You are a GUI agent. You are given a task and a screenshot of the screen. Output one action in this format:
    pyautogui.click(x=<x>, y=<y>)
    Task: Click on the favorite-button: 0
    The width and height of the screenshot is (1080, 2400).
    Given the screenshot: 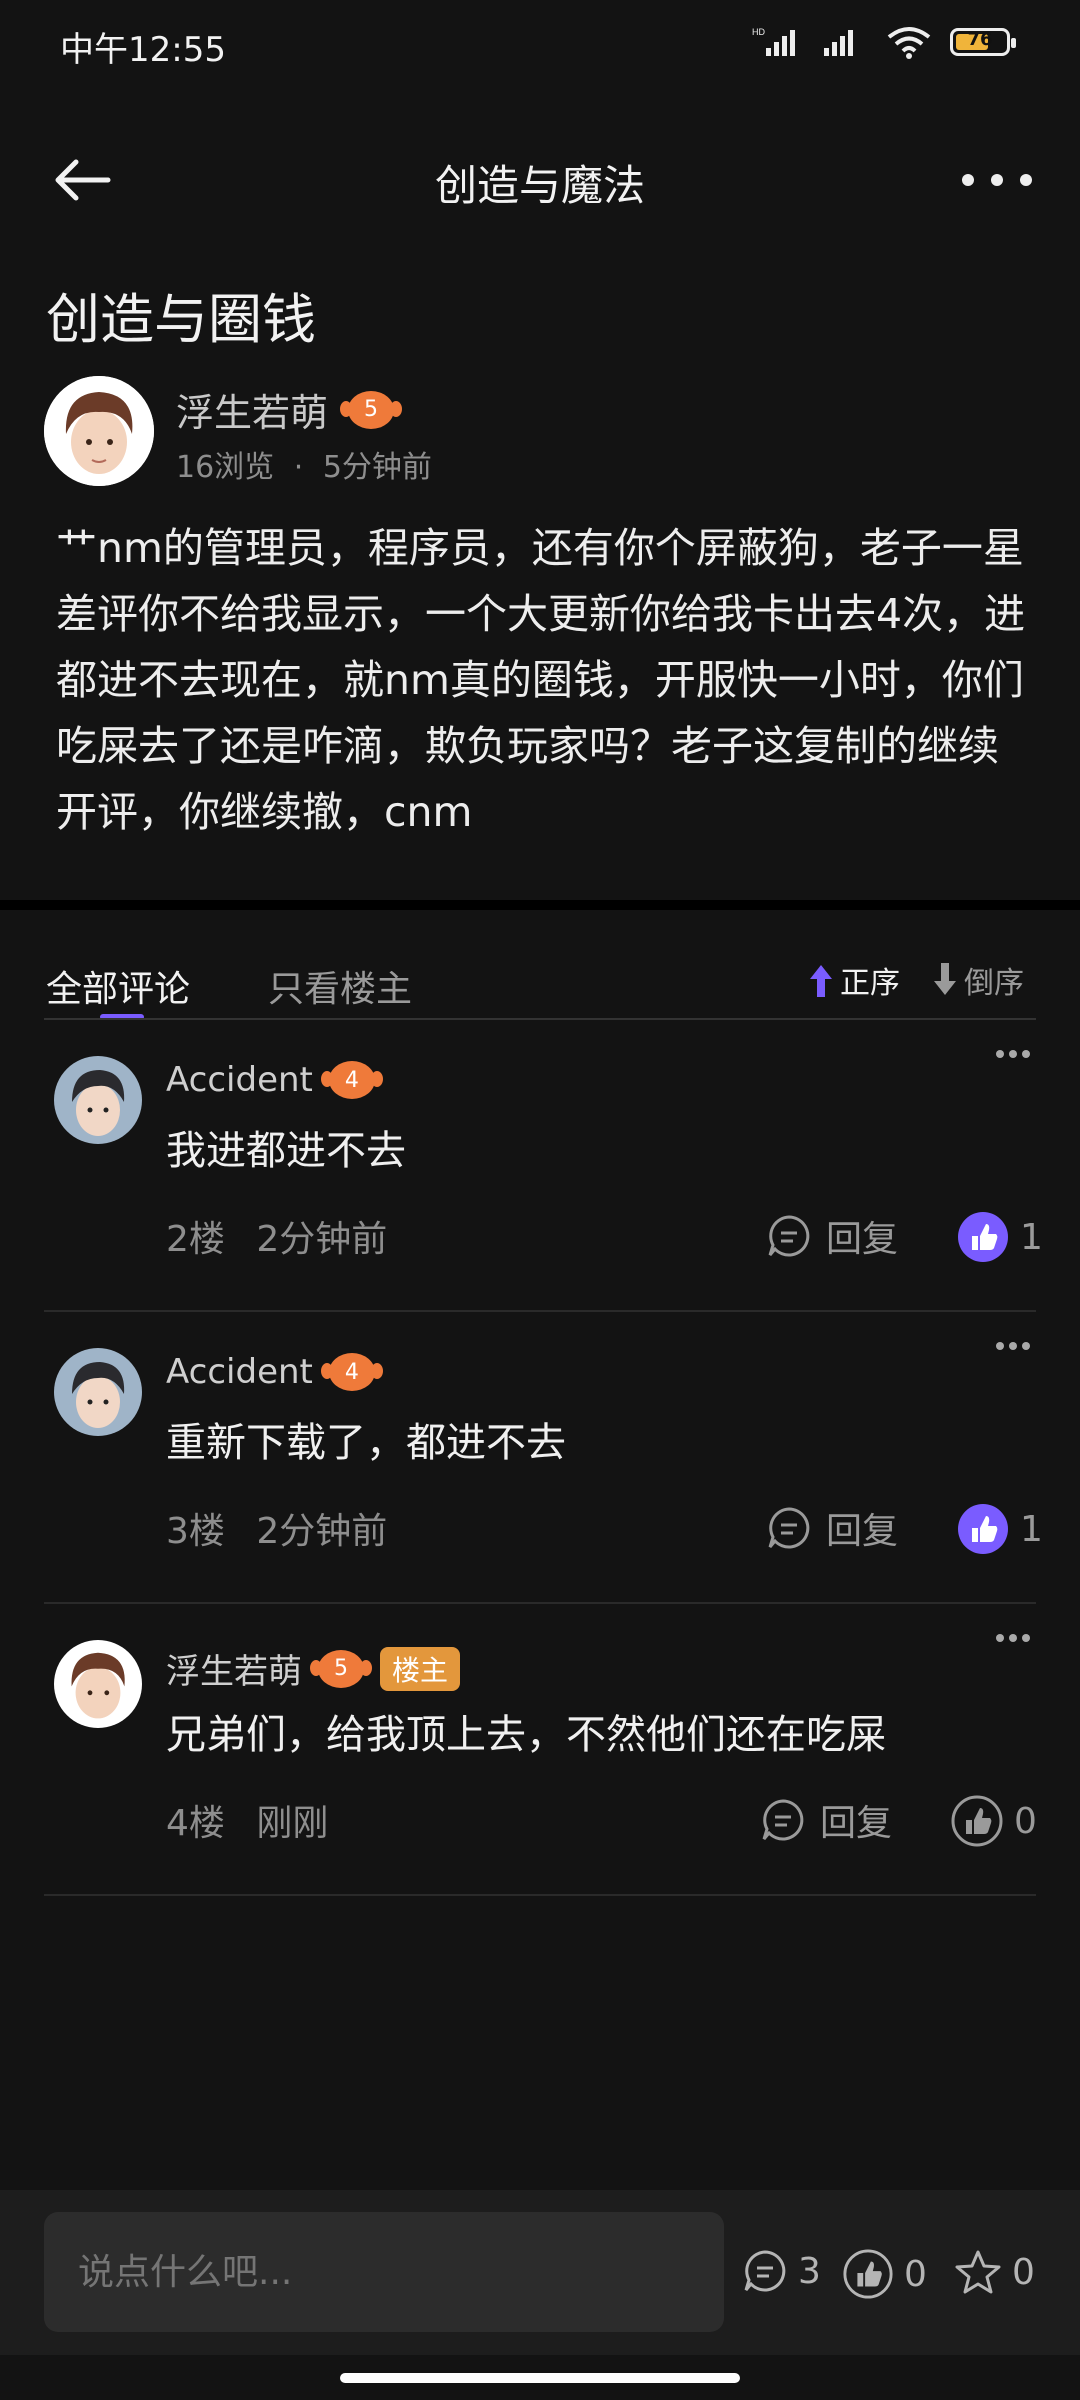 What is the action you would take?
    pyautogui.click(x=994, y=2272)
    